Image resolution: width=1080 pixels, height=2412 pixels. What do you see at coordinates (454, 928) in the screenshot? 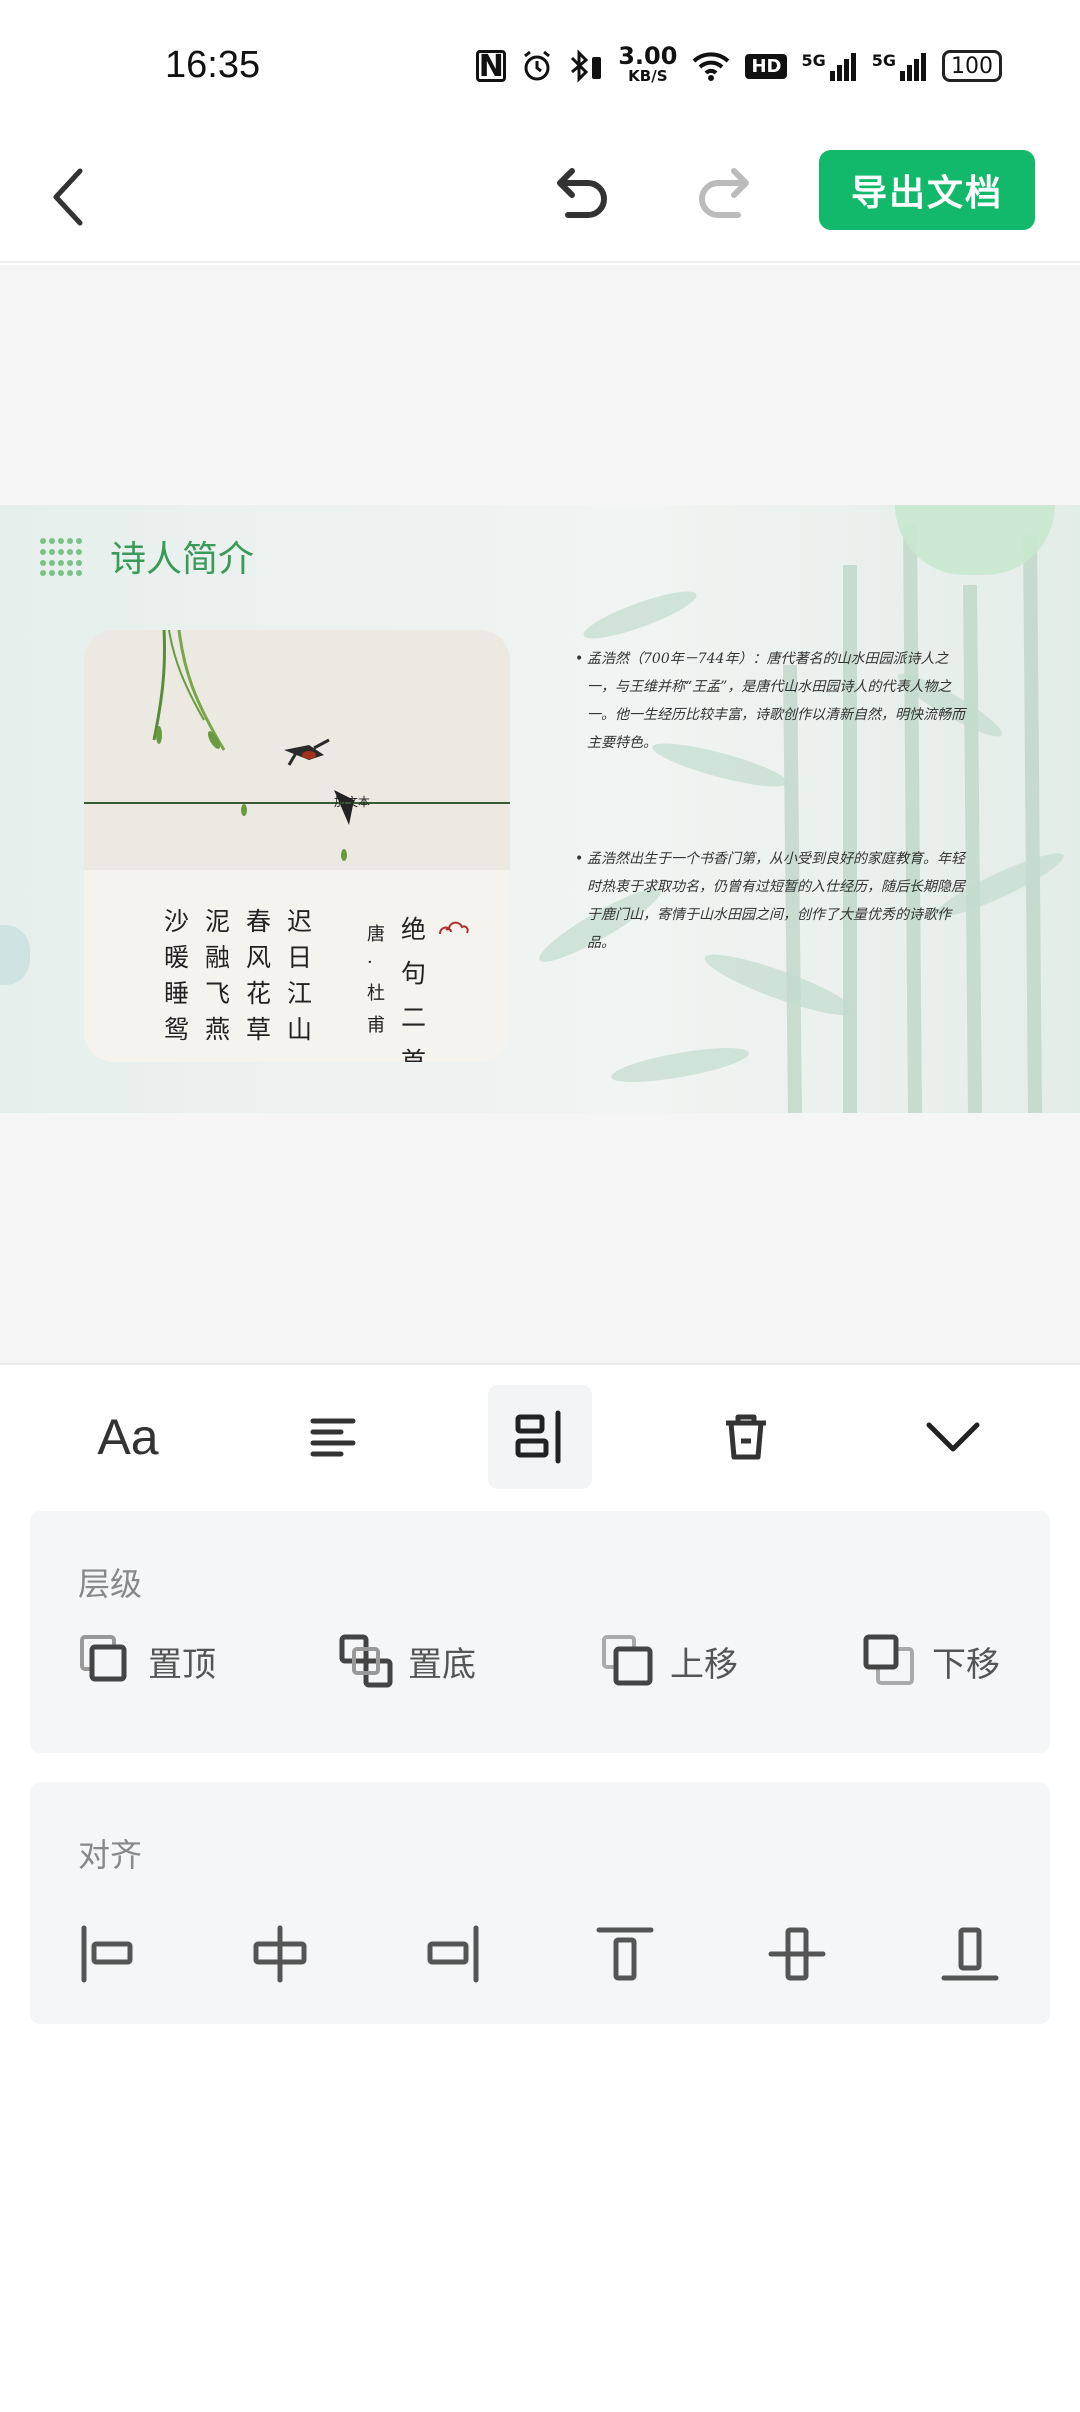
I see `auspicious-cloud-icon` at bounding box center [454, 928].